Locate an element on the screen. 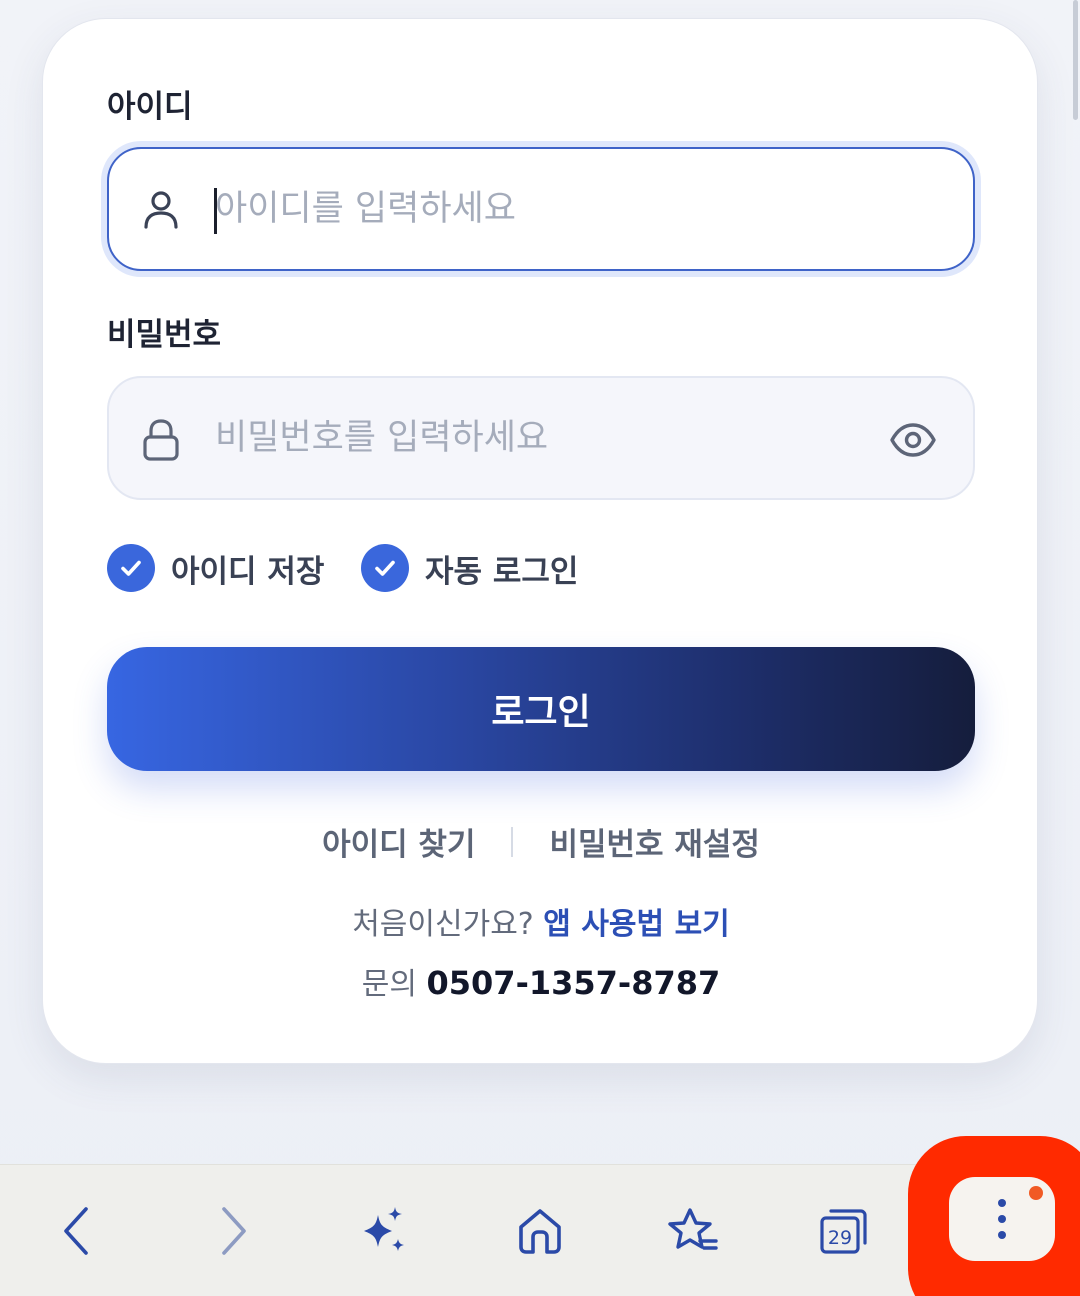 The width and height of the screenshot is (1080, 1296). link-divider is located at coordinates (512, 841).